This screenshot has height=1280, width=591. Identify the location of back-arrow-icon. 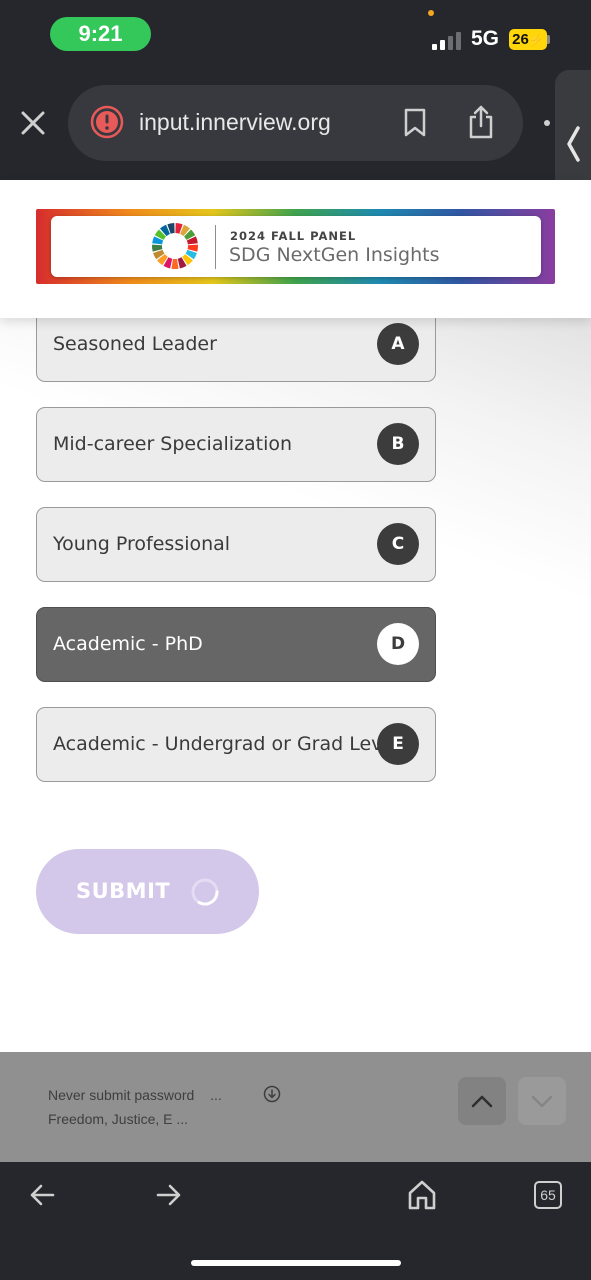
(42, 1195).